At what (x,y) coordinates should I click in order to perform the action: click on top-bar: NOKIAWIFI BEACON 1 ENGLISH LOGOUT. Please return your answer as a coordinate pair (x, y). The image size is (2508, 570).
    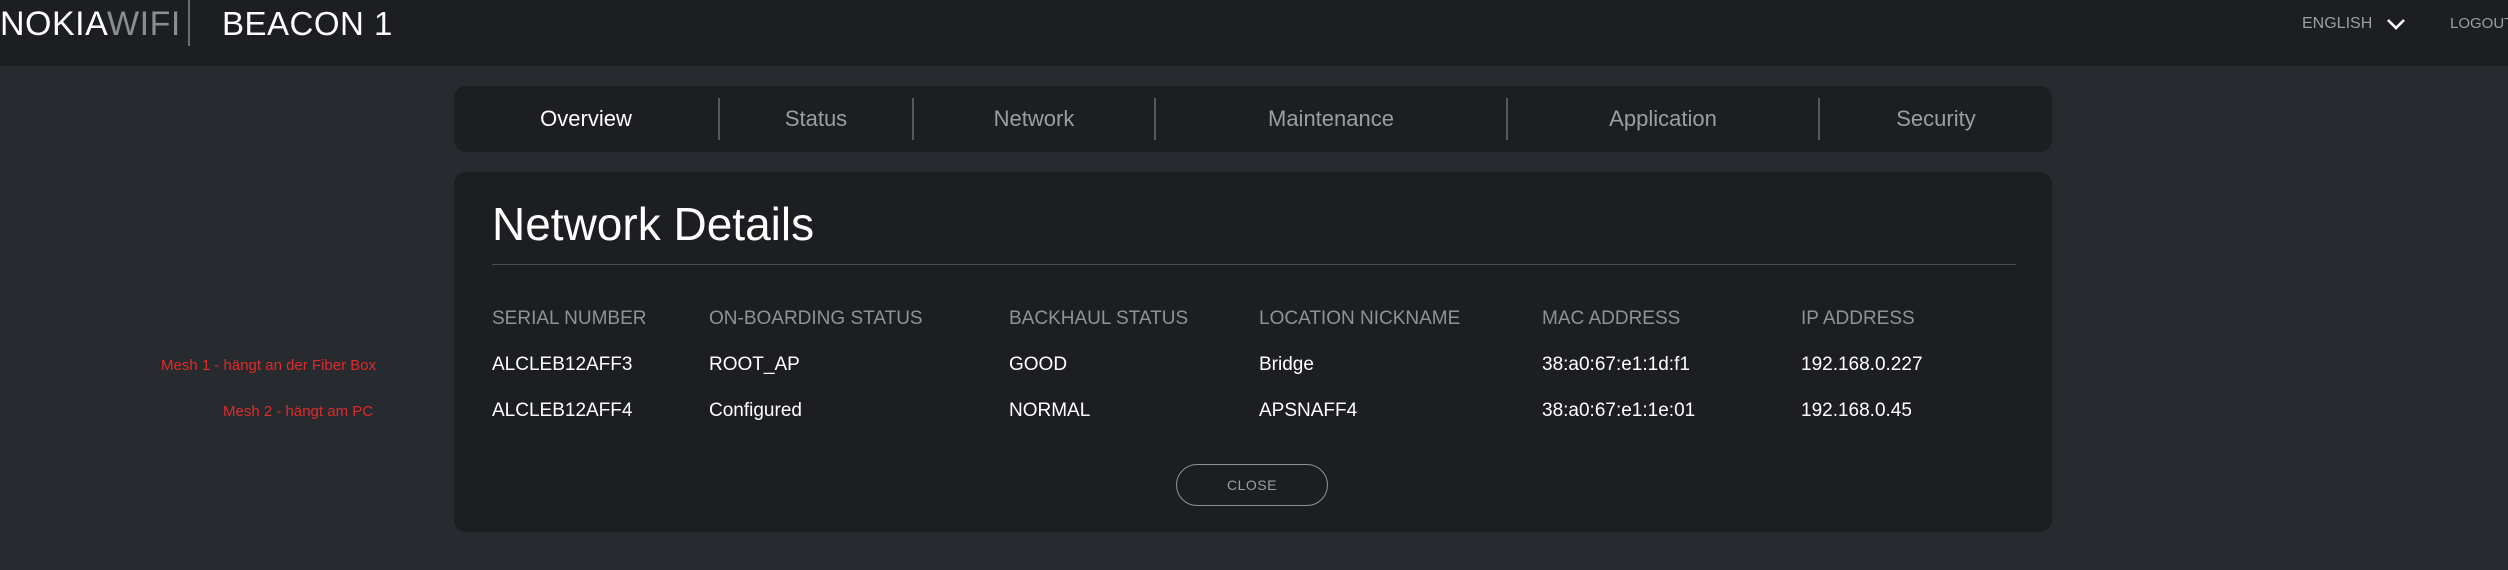
    Looking at the image, I should click on (1254, 33).